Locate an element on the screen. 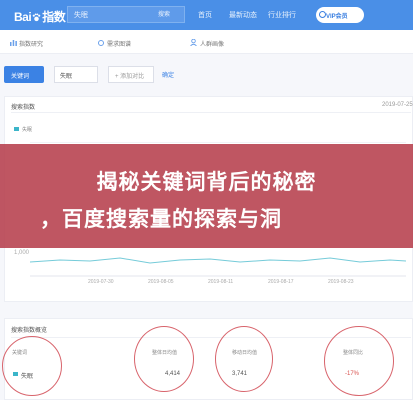 Image resolution: width=413 pixels, height=400 pixels. paw-icon is located at coordinates (36, 17).